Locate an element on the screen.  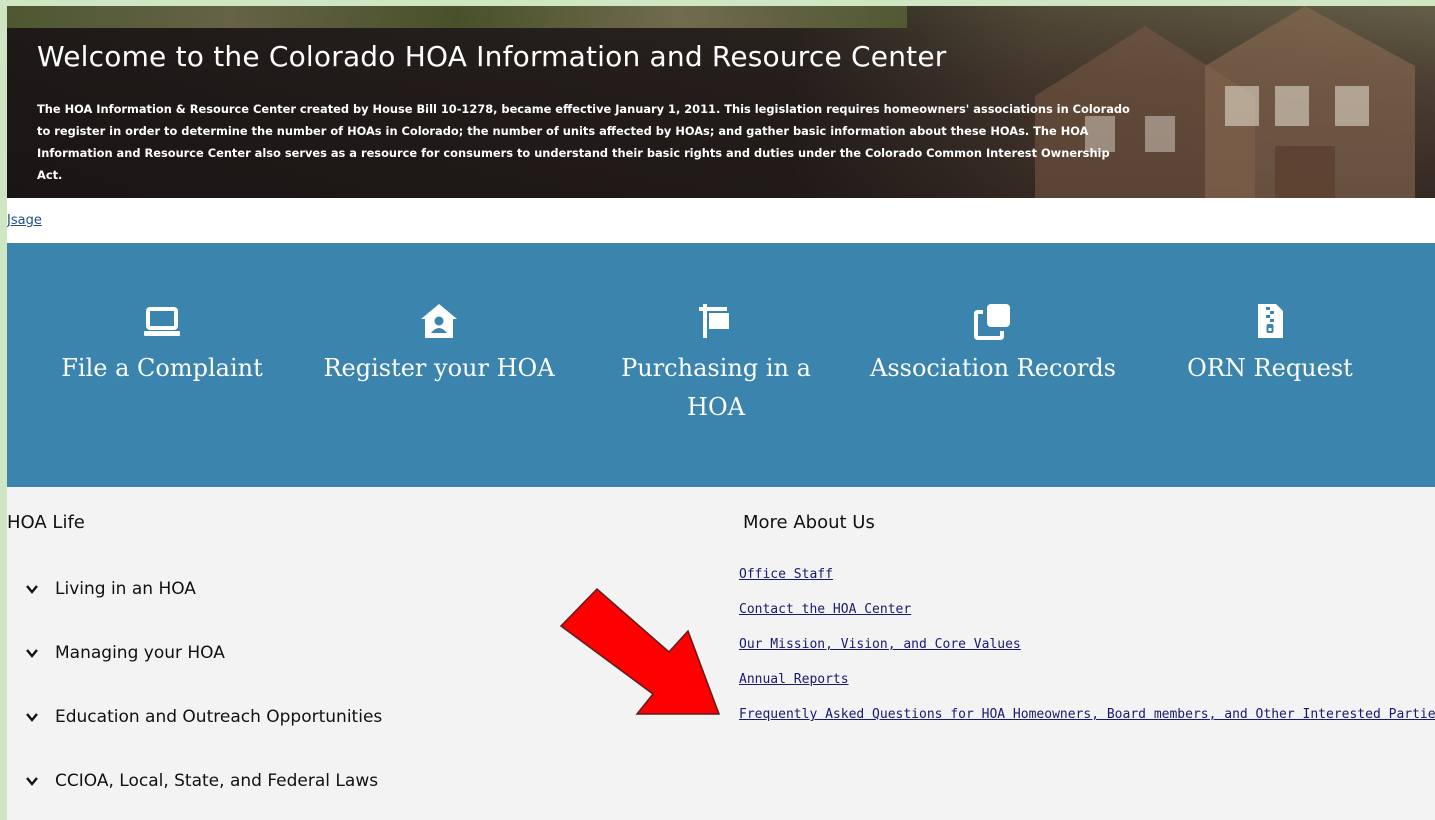
accordion-managing-hoa: Managing your HOA is located at coordinates (125, 653).